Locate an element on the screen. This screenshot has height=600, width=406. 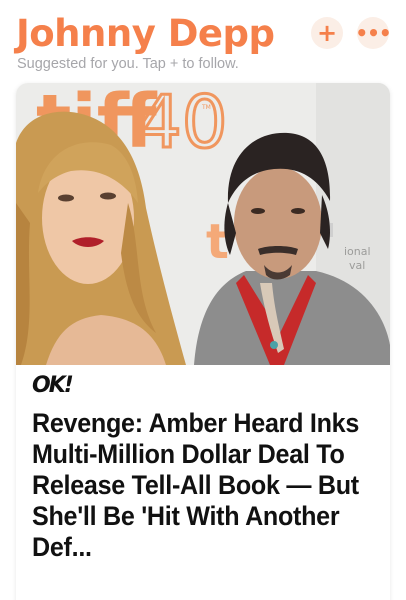
backdrop-side-text: ional is located at coordinates (357, 251).